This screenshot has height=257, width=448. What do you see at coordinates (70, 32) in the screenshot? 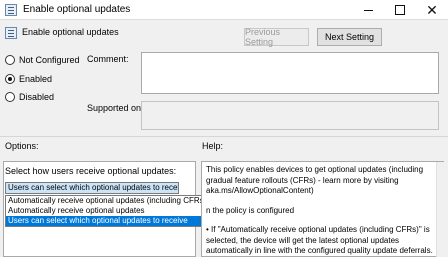
I see `policy-title: Enable optional updates` at bounding box center [70, 32].